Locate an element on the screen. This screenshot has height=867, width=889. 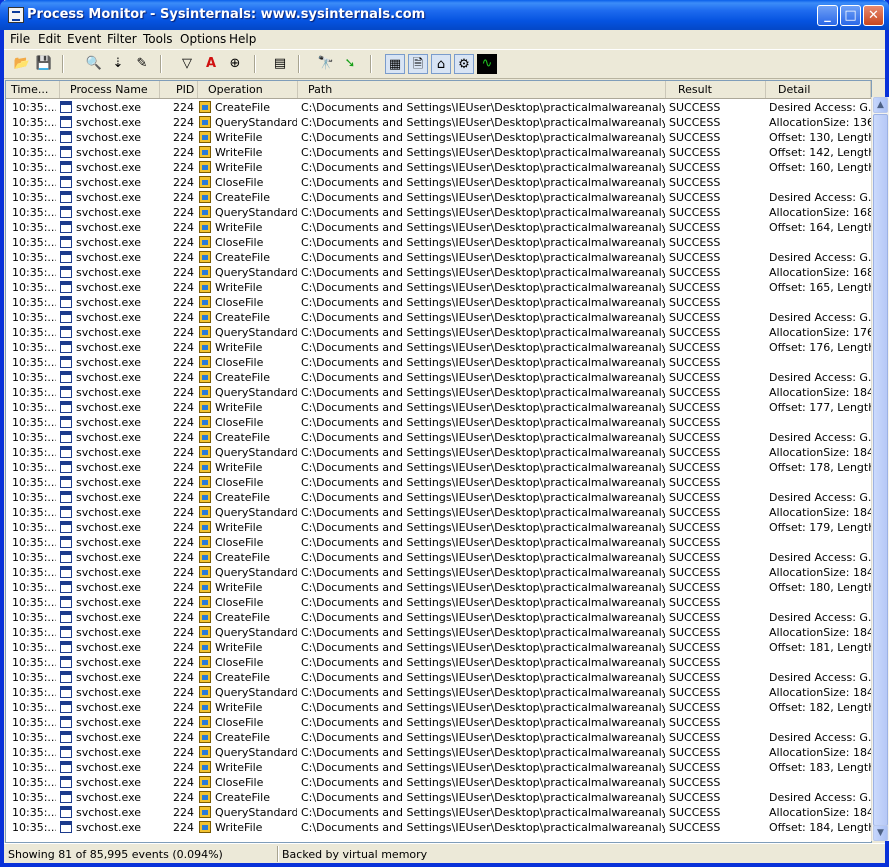
column-header-detail: Detail is located at coordinates (818, 89).